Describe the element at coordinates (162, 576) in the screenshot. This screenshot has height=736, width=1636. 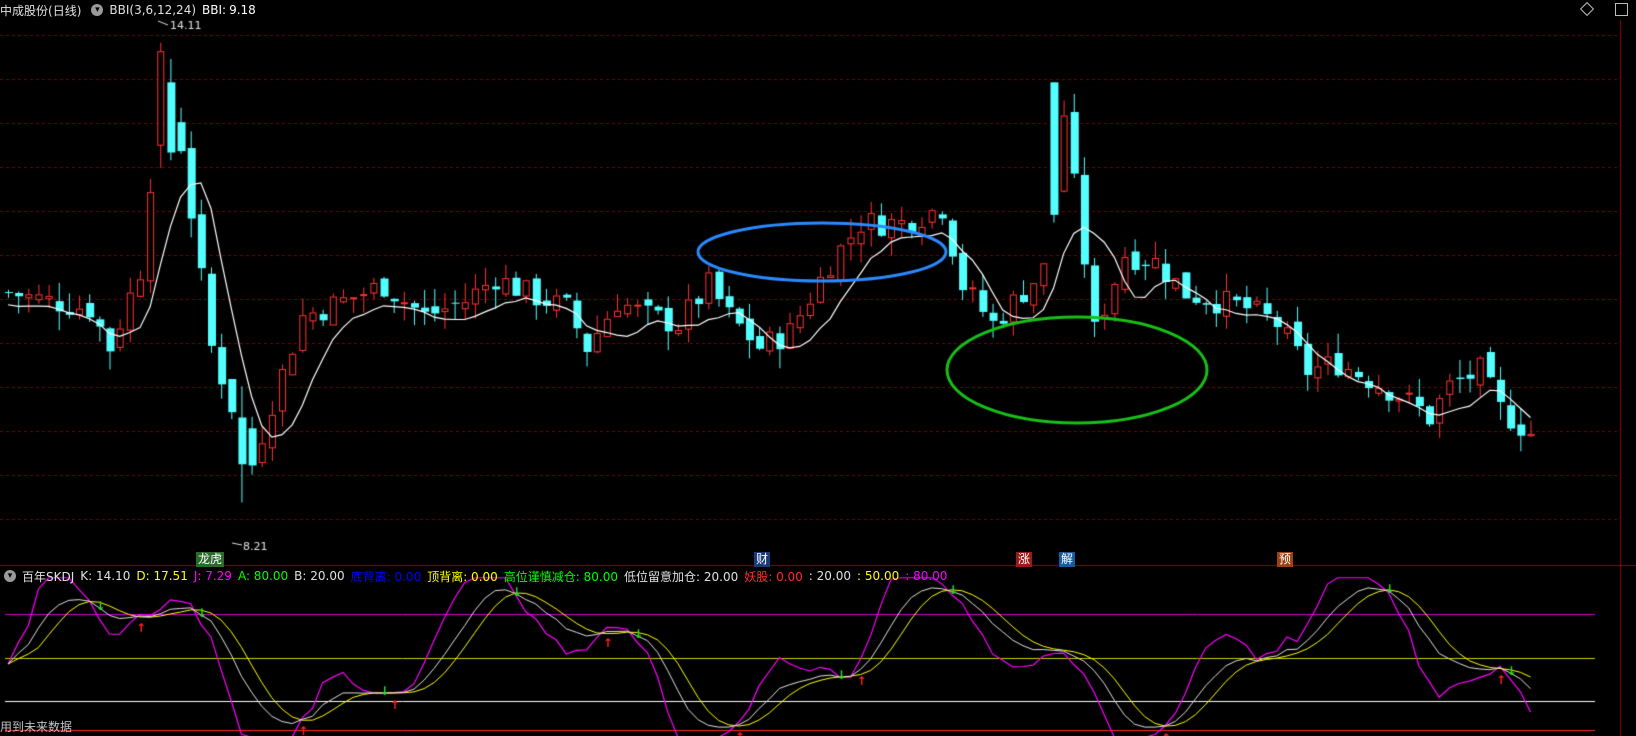
I see `skdj-field: D: 17.51` at that location.